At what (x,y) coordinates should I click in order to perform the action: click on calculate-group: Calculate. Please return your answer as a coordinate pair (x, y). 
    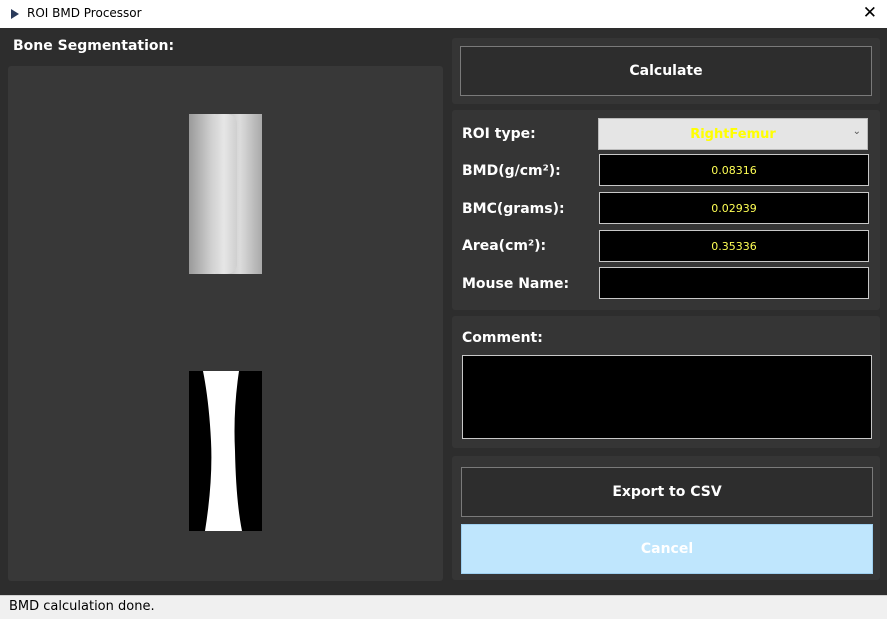
    Looking at the image, I should click on (666, 71).